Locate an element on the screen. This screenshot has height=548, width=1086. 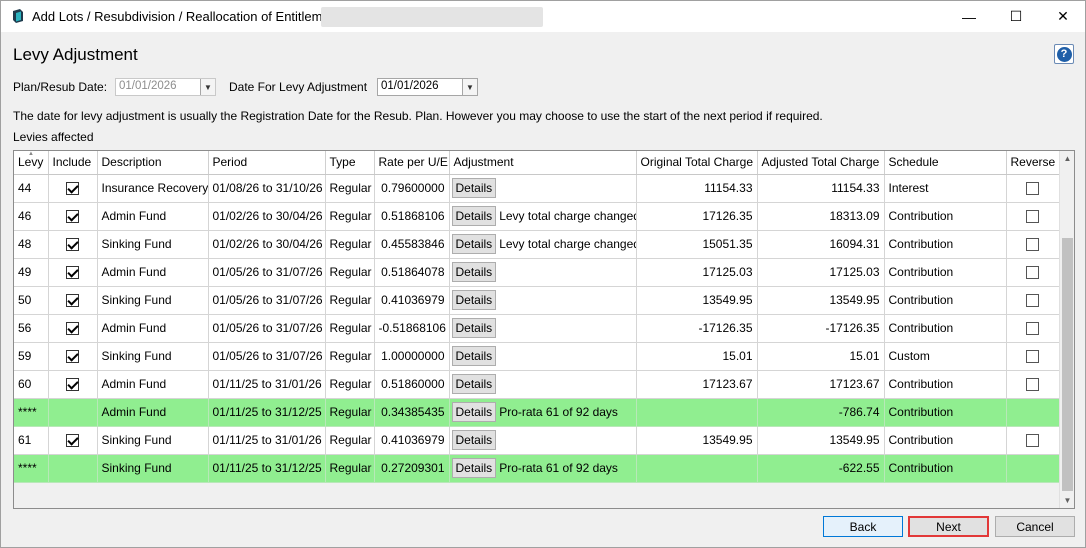
cell-levy: 44 is located at coordinates (31, 188).